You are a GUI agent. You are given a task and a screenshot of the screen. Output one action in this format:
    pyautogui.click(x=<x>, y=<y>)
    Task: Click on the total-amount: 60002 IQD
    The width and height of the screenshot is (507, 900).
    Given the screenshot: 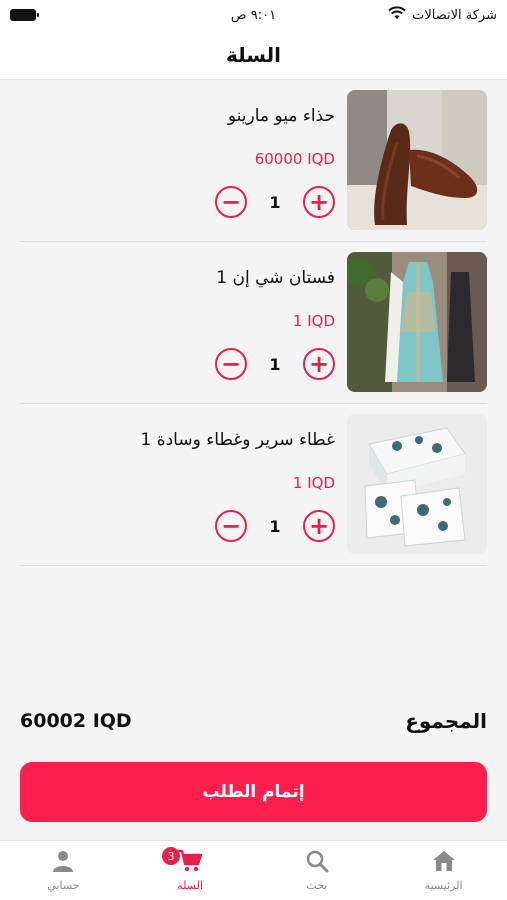 What is the action you would take?
    pyautogui.click(x=76, y=721)
    